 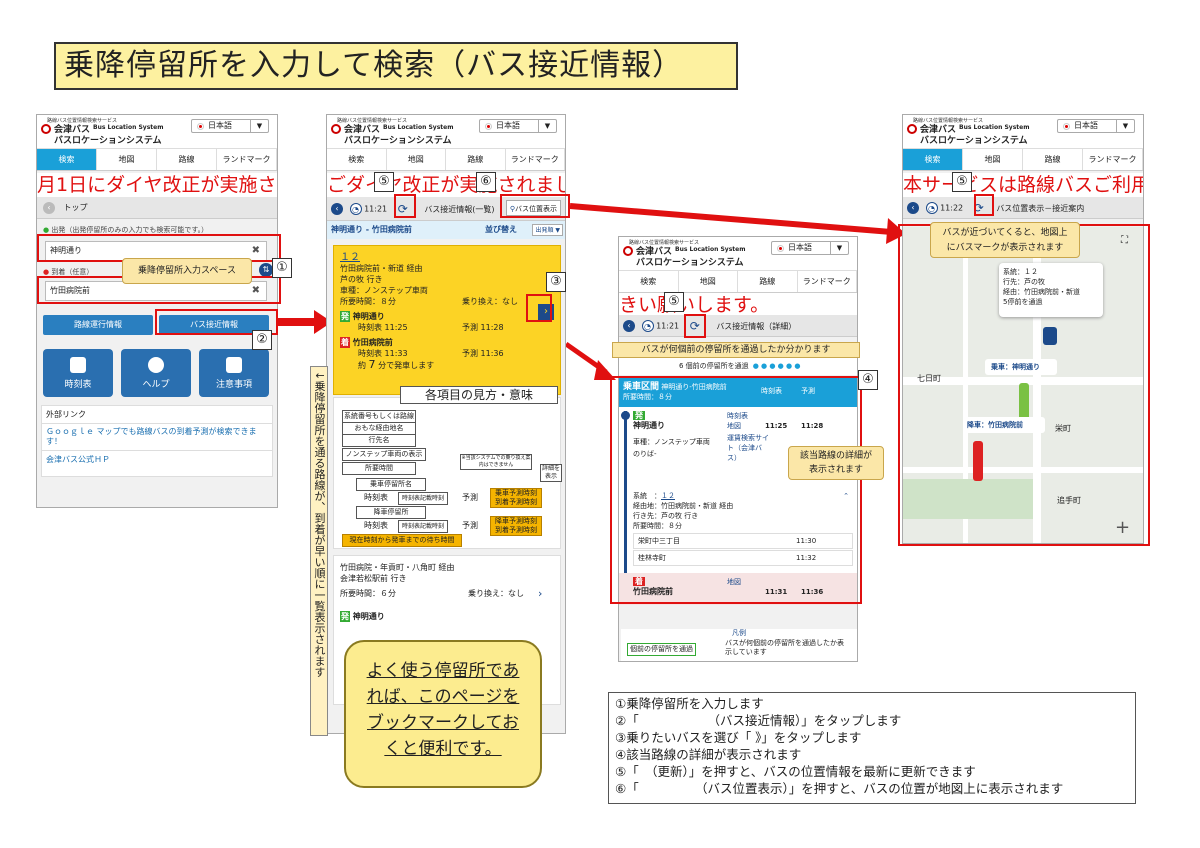 What do you see at coordinates (423, 526) in the screenshot?
I see `legend-item: 時刻表記載時刻` at bounding box center [423, 526].